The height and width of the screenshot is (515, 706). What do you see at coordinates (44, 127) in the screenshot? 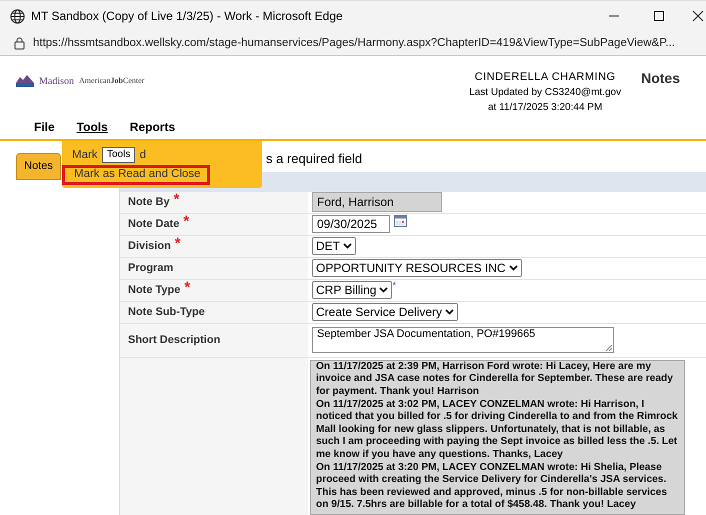
I see `menu-item: File` at bounding box center [44, 127].